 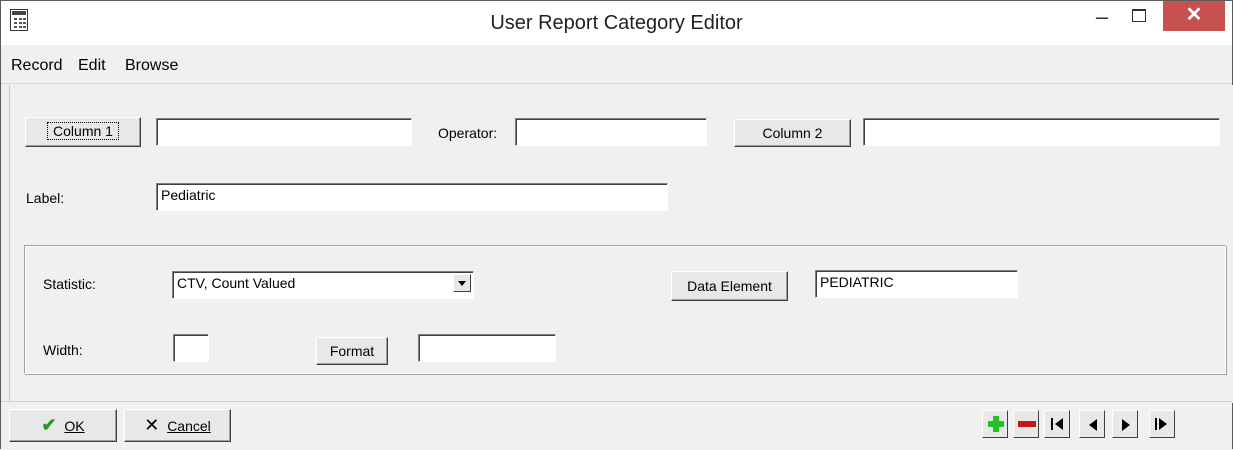 I want to click on operator-field, so click(x=611, y=132).